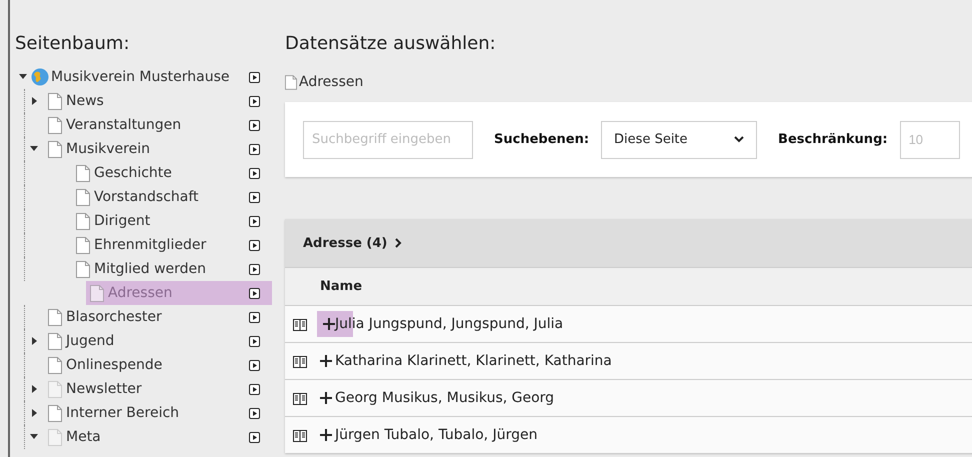 Image resolution: width=972 pixels, height=457 pixels. I want to click on tree-row: Vorstandschaft, so click(141, 197).